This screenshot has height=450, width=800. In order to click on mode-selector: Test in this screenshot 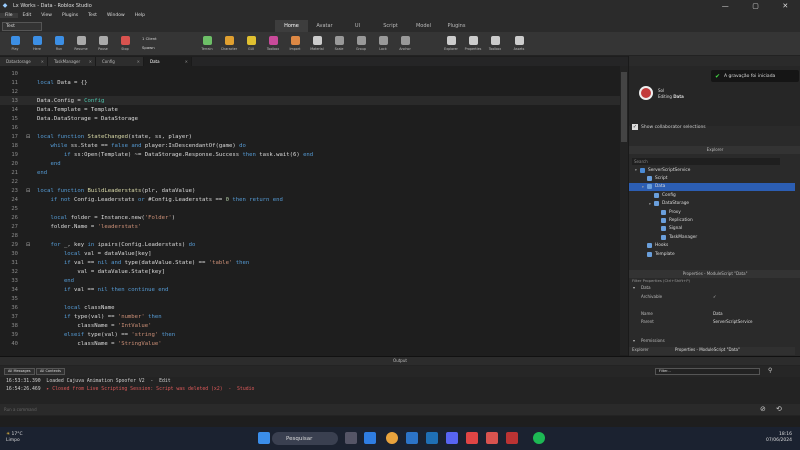, I will do `click(22, 26)`.